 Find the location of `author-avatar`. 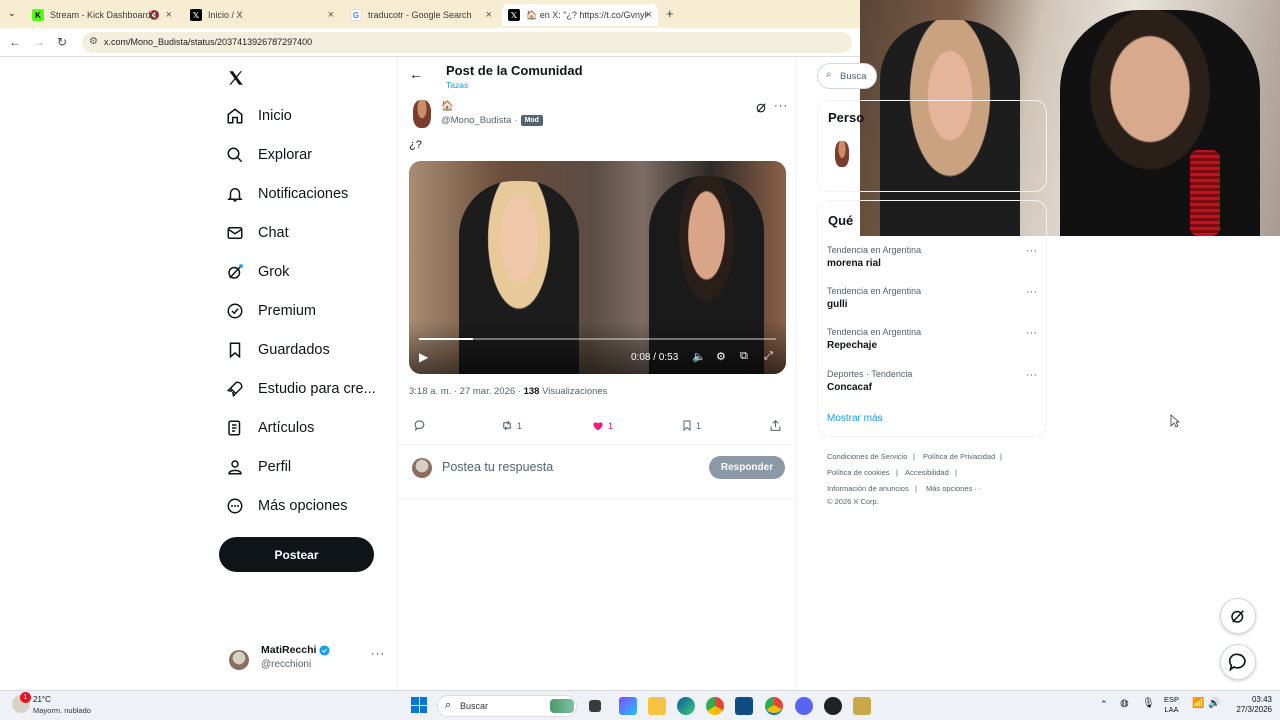

author-avatar is located at coordinates (422, 114).